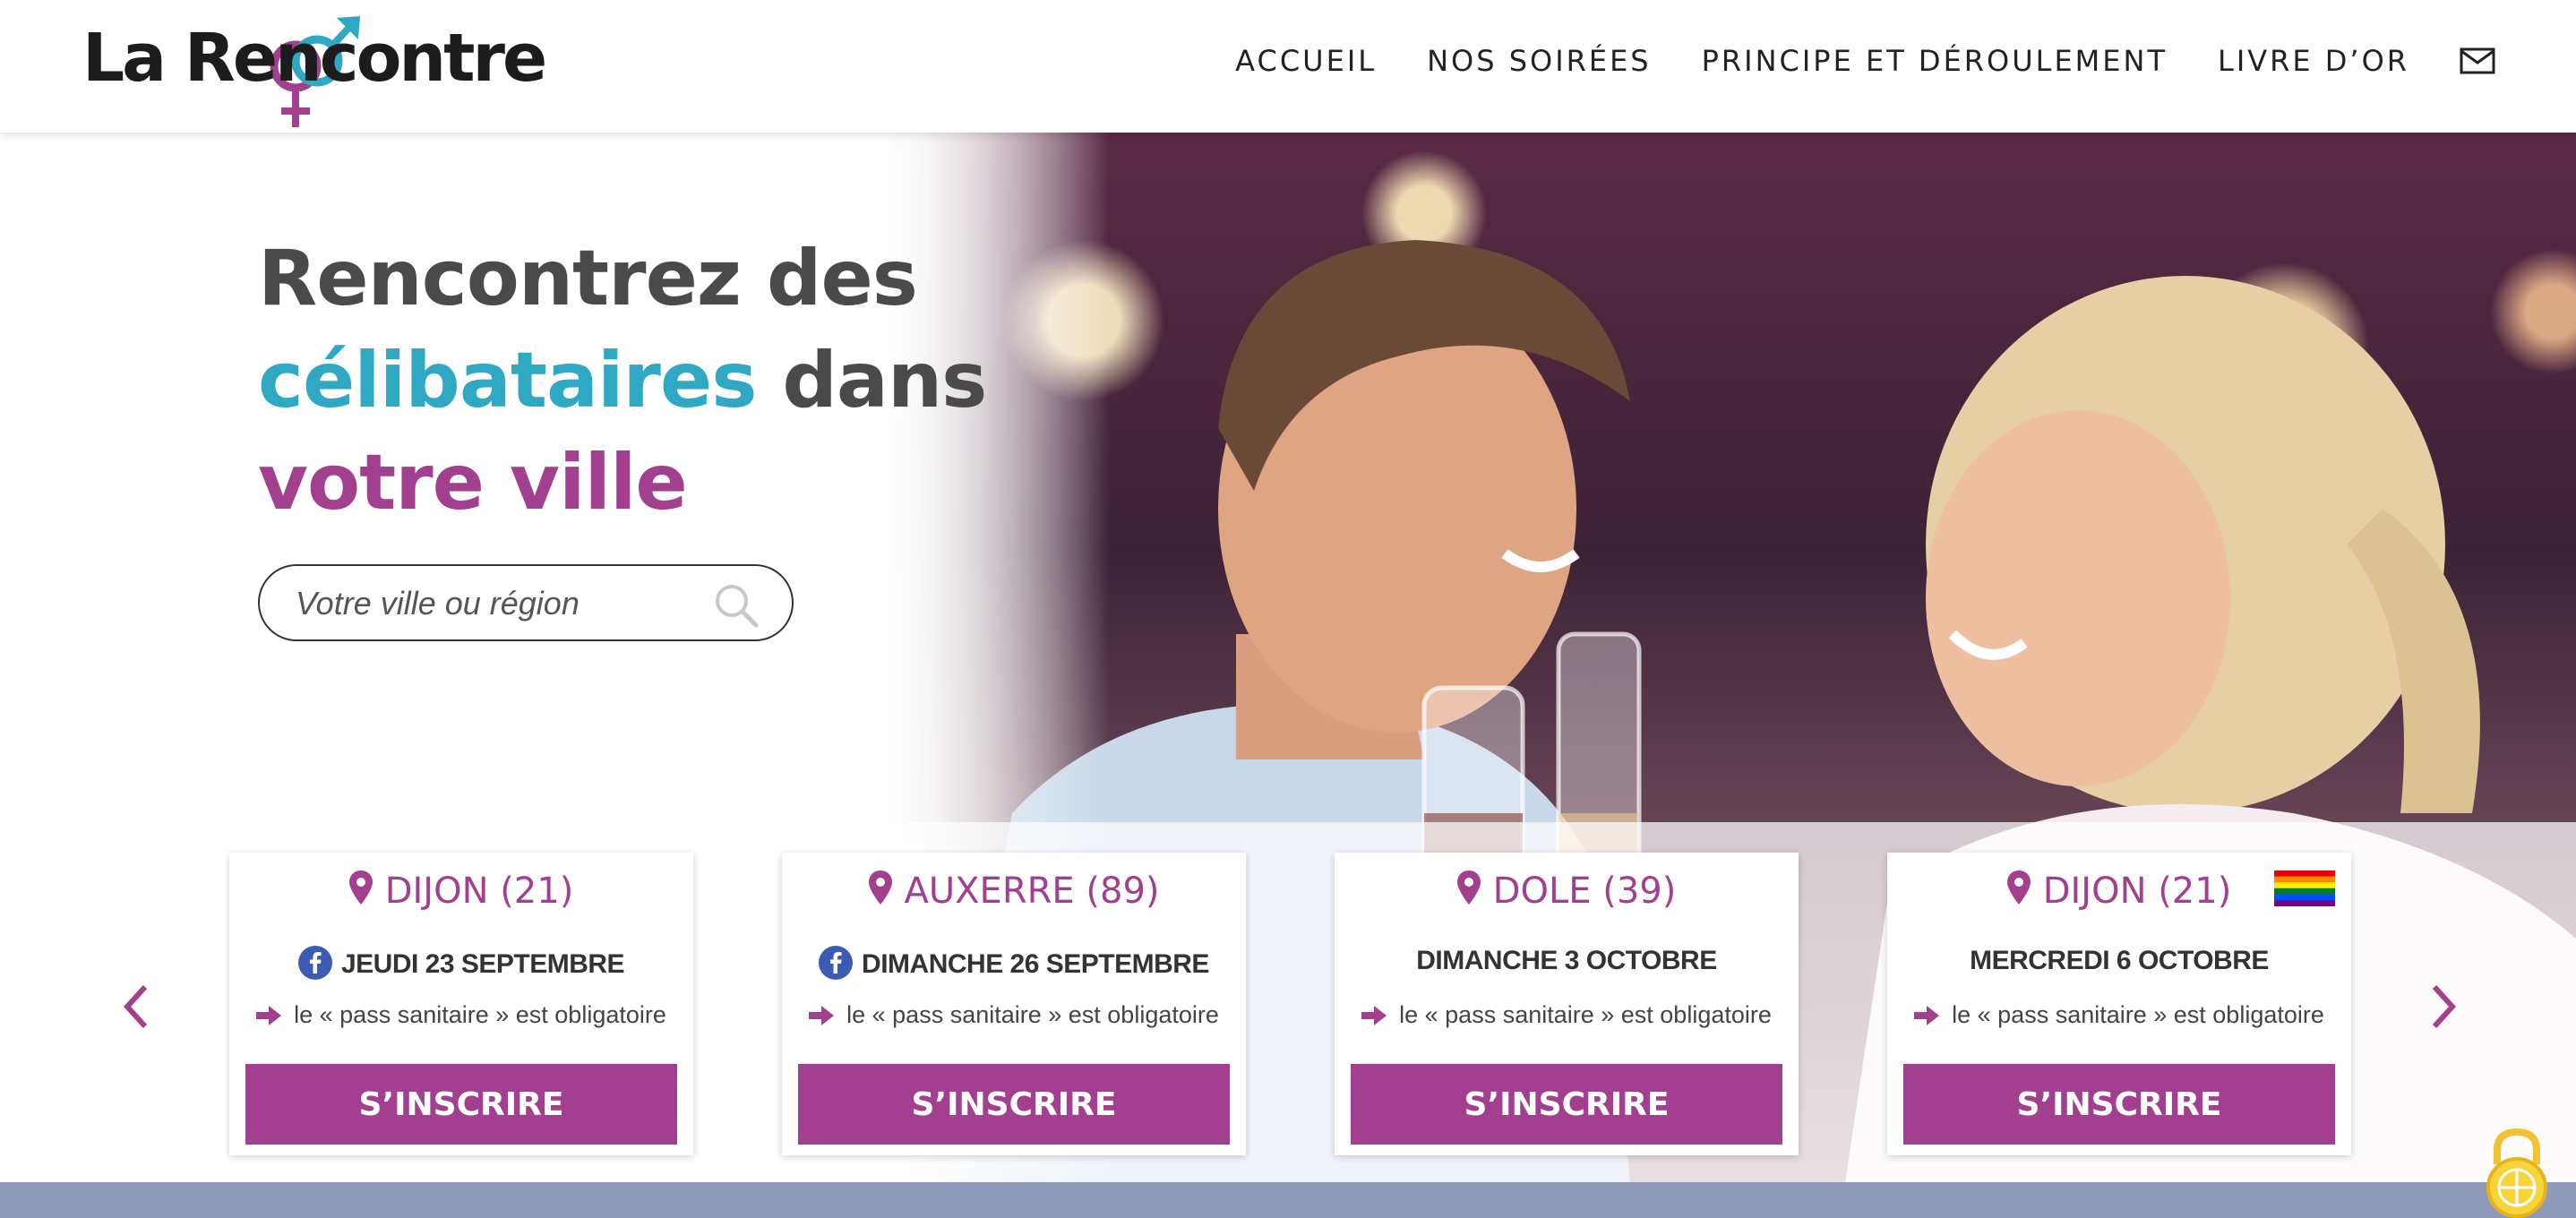 Image resolution: width=2576 pixels, height=1218 pixels. Describe the element at coordinates (136, 1007) in the screenshot. I see `carousel-prev-chevron-icon` at that location.